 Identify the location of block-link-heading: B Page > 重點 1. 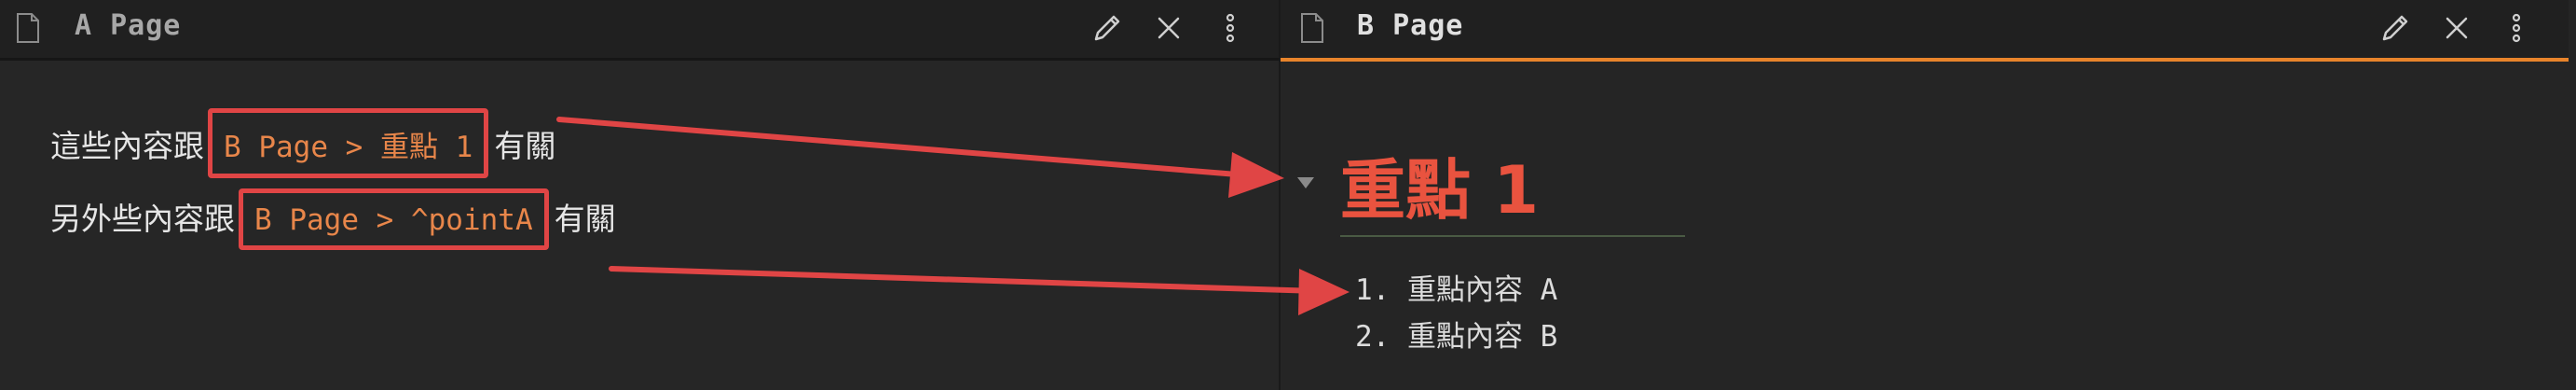
(348, 143).